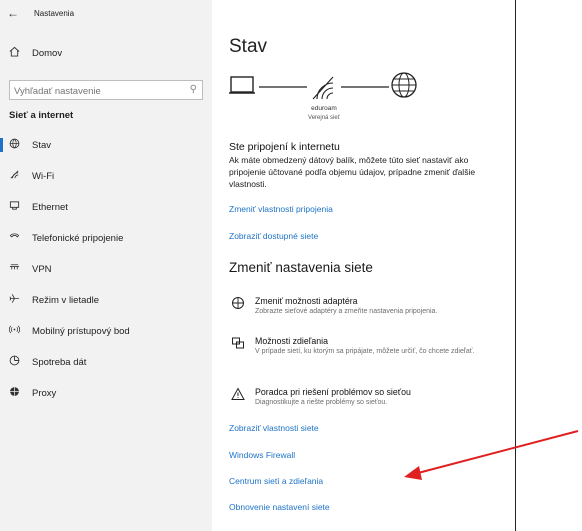 The image size is (582, 531). What do you see at coordinates (41, 115) in the screenshot?
I see `sidebar-group-label: Sieť a internet` at bounding box center [41, 115].